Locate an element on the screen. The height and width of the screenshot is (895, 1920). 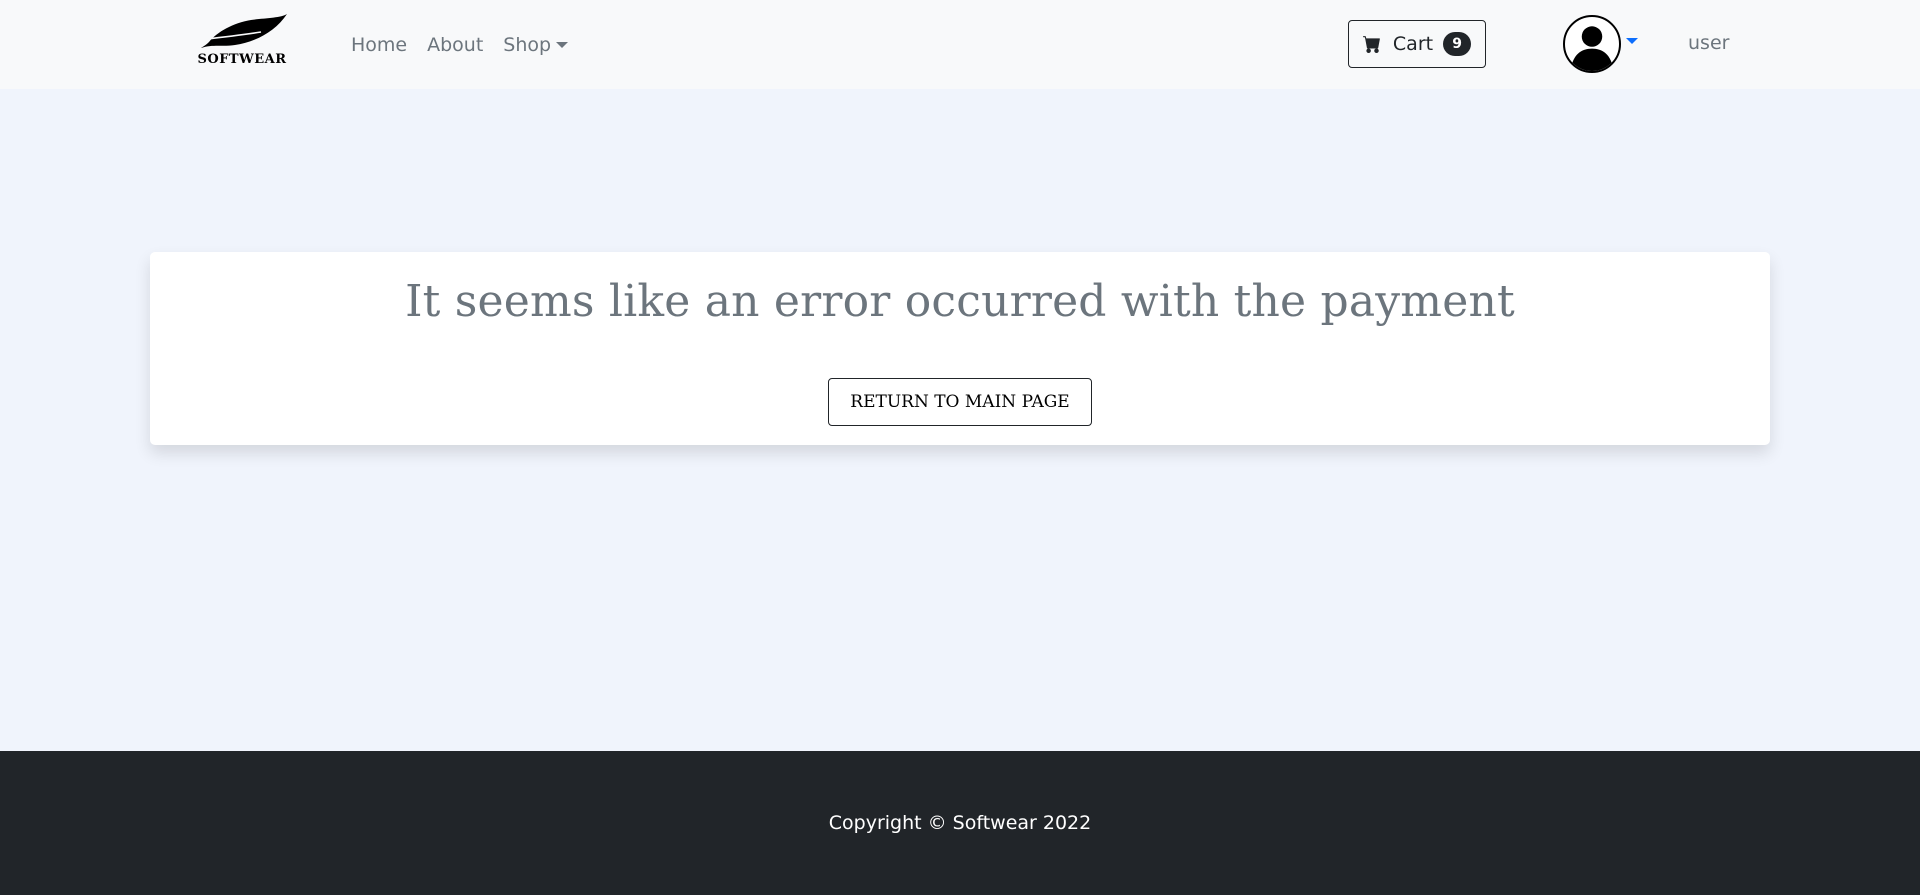
brand-name: SOFTWEAR is located at coordinates (242, 59).